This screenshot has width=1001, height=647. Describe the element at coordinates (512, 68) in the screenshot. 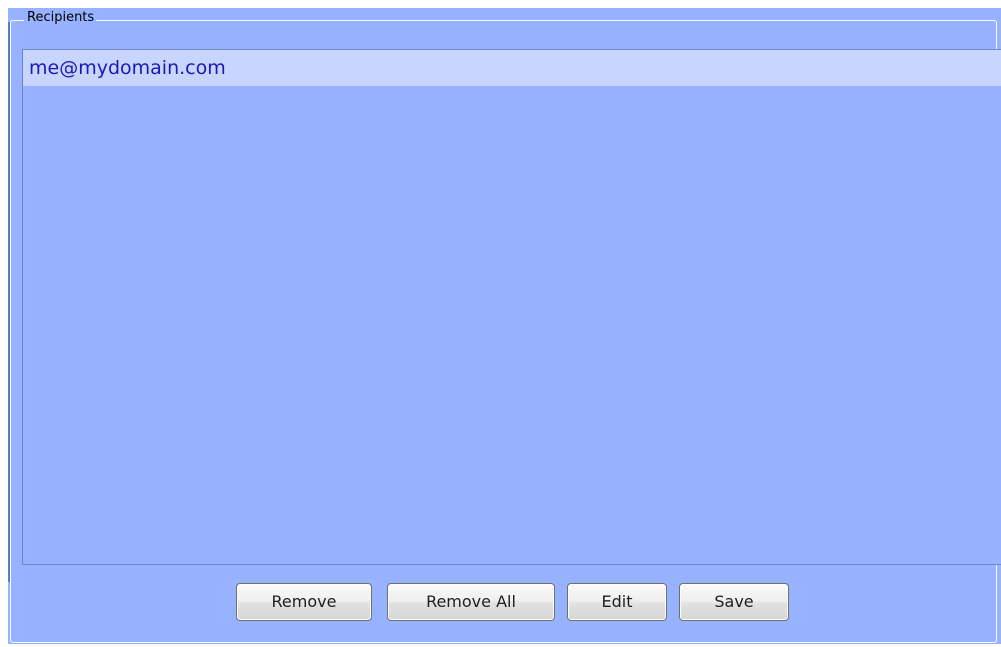

I see `list-item: me@mydomain.com` at that location.